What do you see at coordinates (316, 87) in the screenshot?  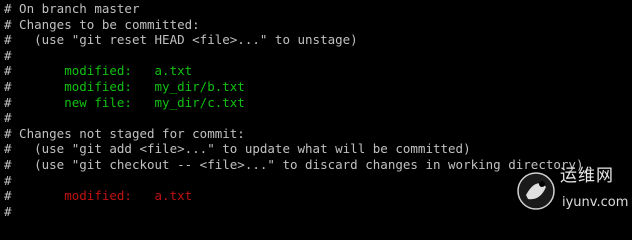 I see `terminal-line: # modified: my_dir/b.txt` at bounding box center [316, 87].